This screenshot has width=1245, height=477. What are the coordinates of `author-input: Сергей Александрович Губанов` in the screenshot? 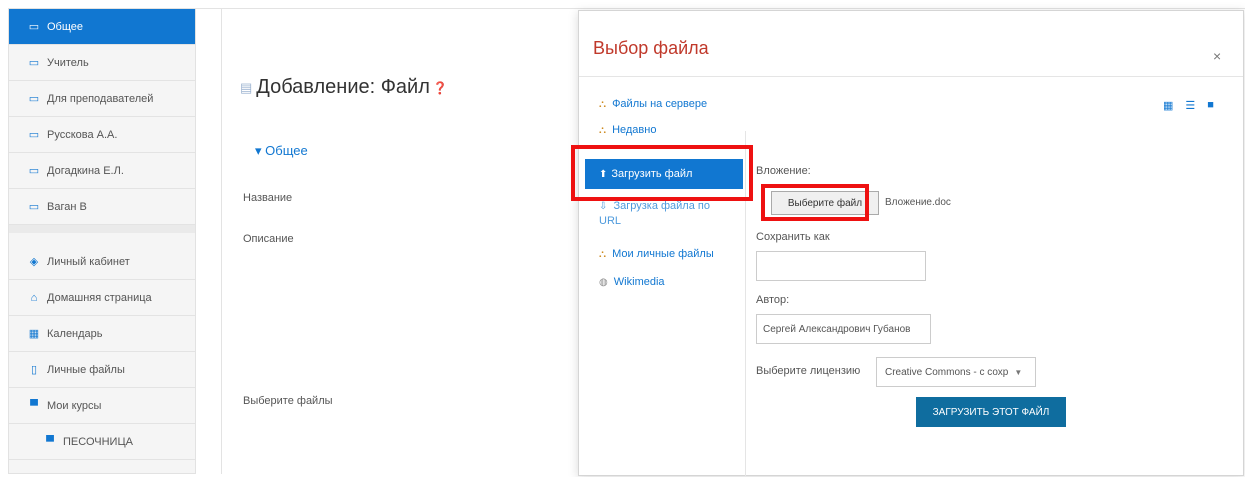 It's located at (843, 329).